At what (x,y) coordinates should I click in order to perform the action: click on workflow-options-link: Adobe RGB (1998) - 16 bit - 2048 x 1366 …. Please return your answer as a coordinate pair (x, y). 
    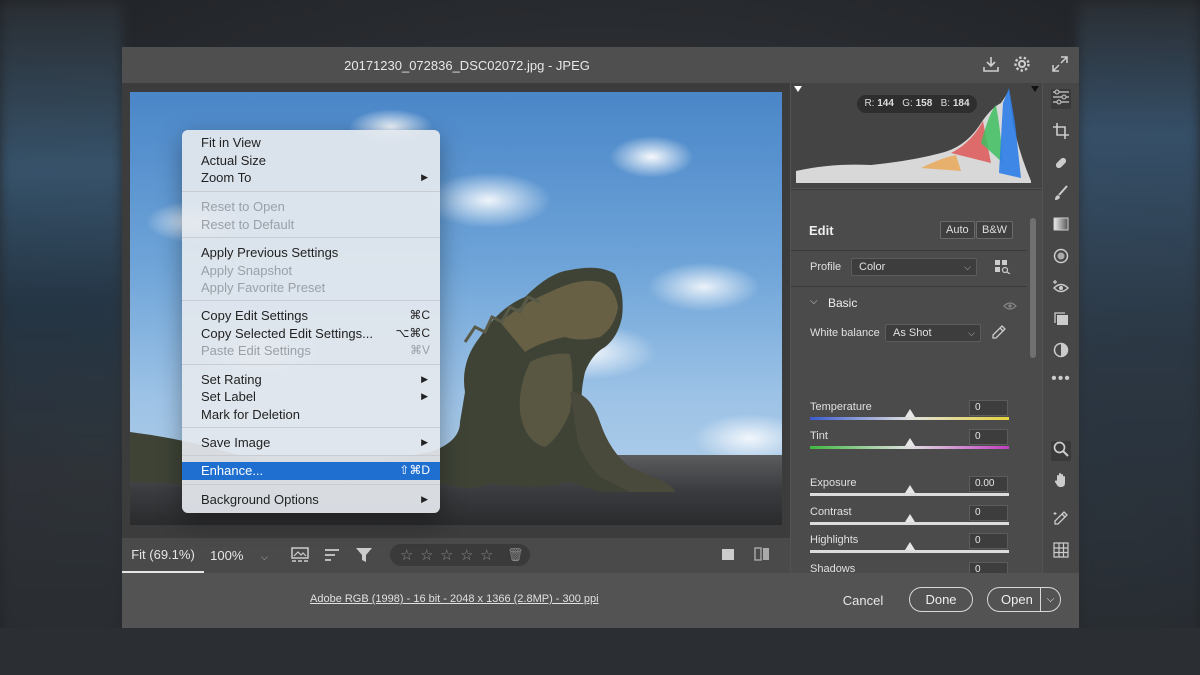
    Looking at the image, I should click on (454, 599).